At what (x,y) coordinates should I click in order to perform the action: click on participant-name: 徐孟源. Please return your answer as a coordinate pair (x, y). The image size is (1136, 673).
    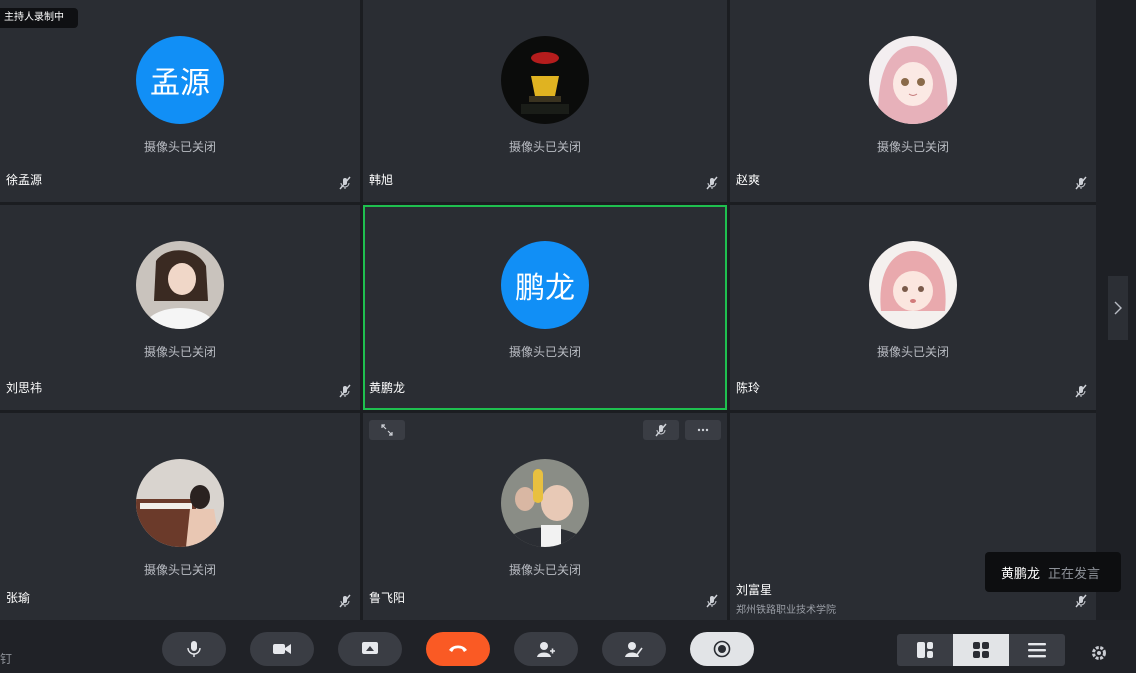
    Looking at the image, I should click on (24, 180).